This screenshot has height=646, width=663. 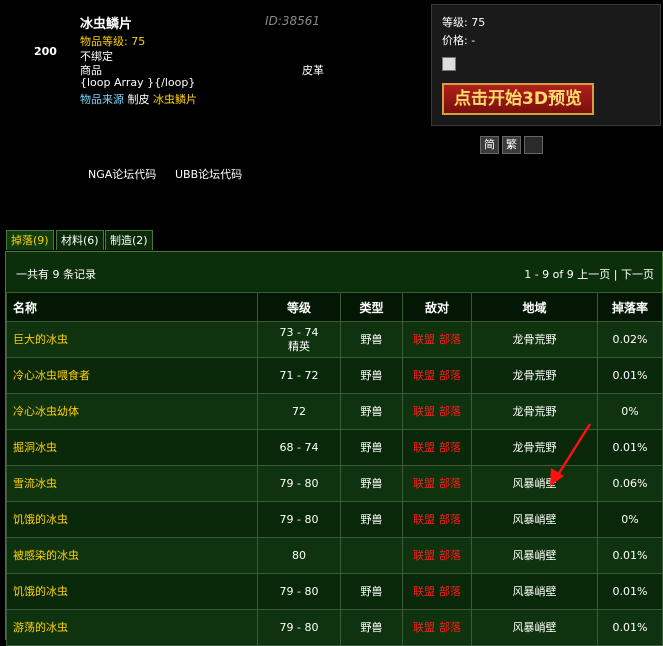 I want to click on item-name: 冰虫鳞片, so click(x=106, y=24).